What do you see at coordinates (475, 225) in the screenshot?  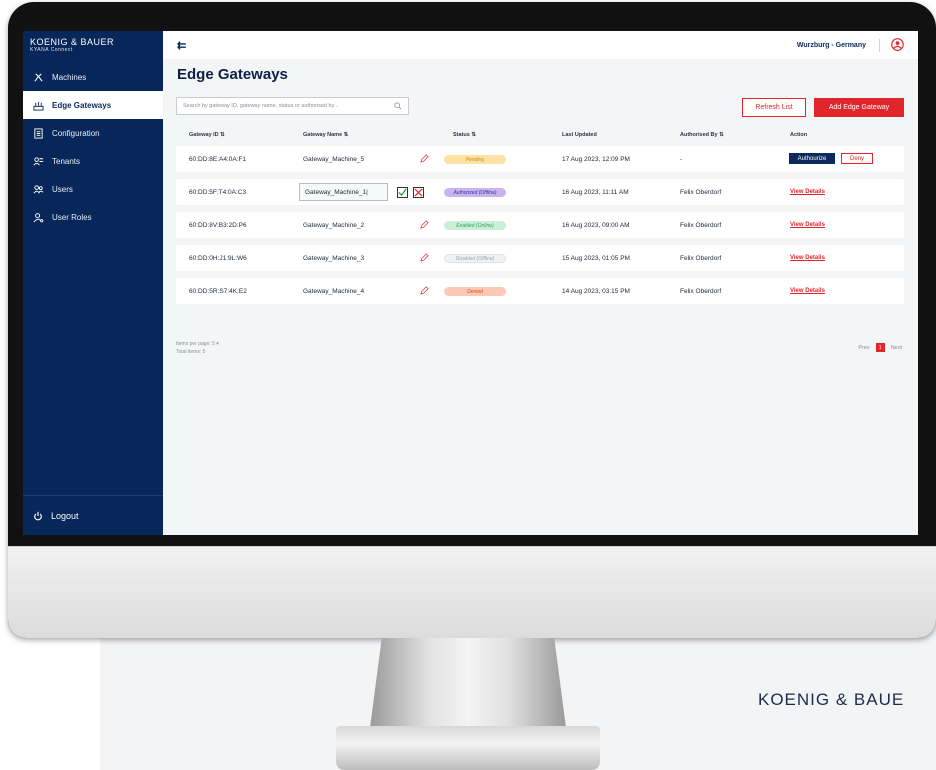 I see `status-badge: Enabled (Online)` at bounding box center [475, 225].